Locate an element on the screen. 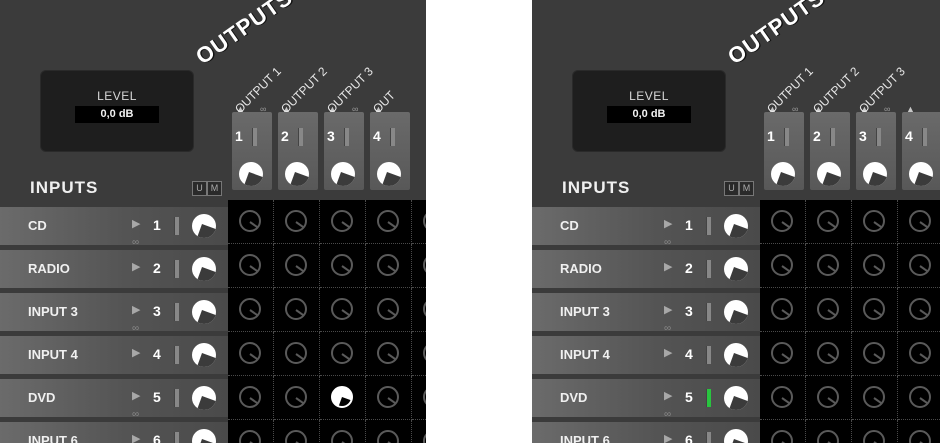  level-control: LEVEL 0,0 dB is located at coordinates (649, 111).